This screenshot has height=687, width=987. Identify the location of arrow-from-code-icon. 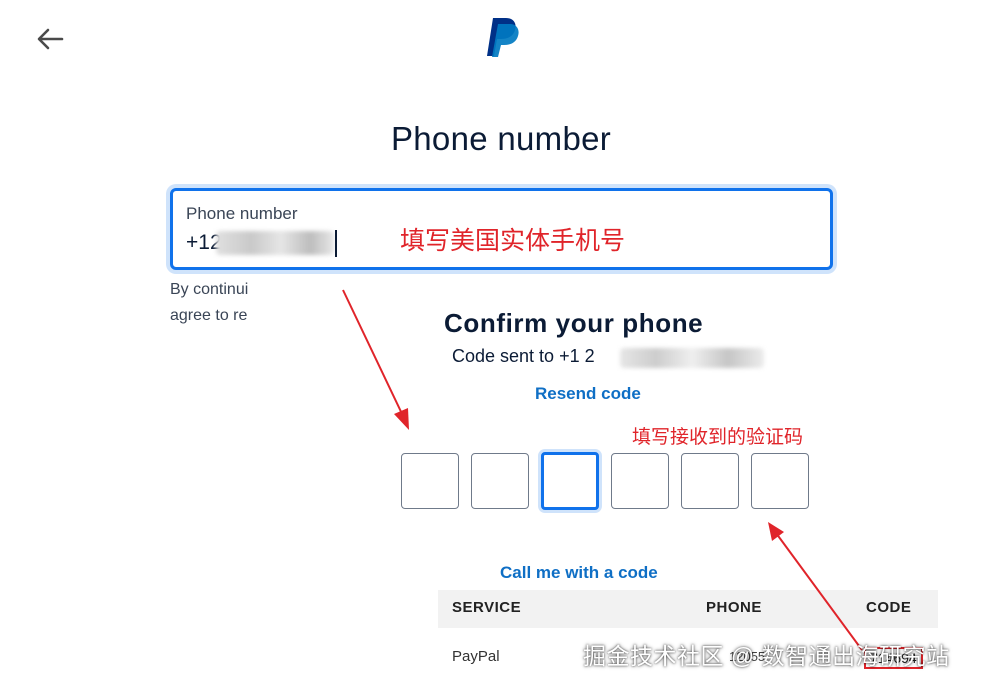
(815, 586).